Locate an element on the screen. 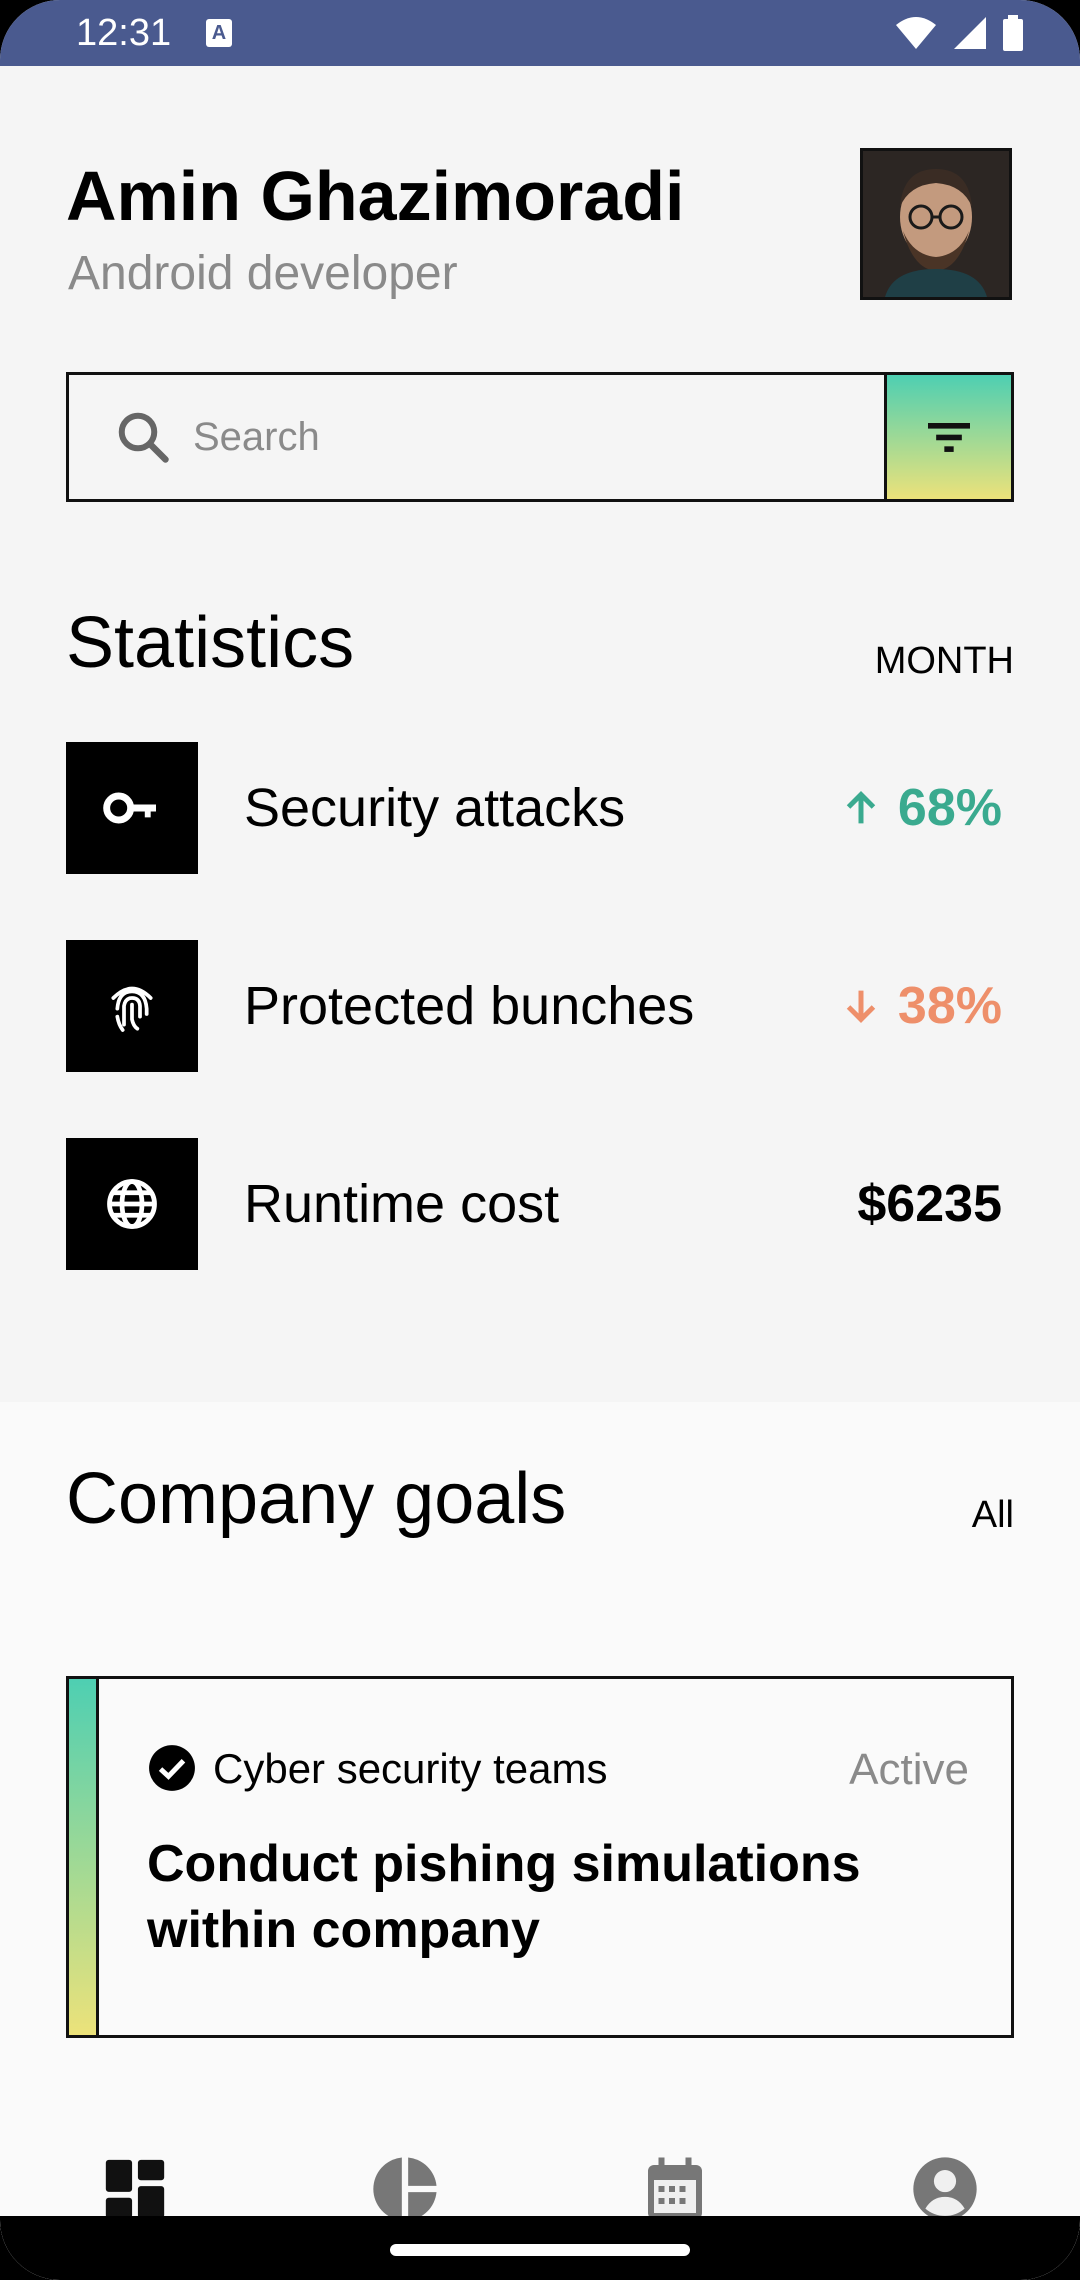 The width and height of the screenshot is (1080, 2280). status-icons is located at coordinates (959, 33).